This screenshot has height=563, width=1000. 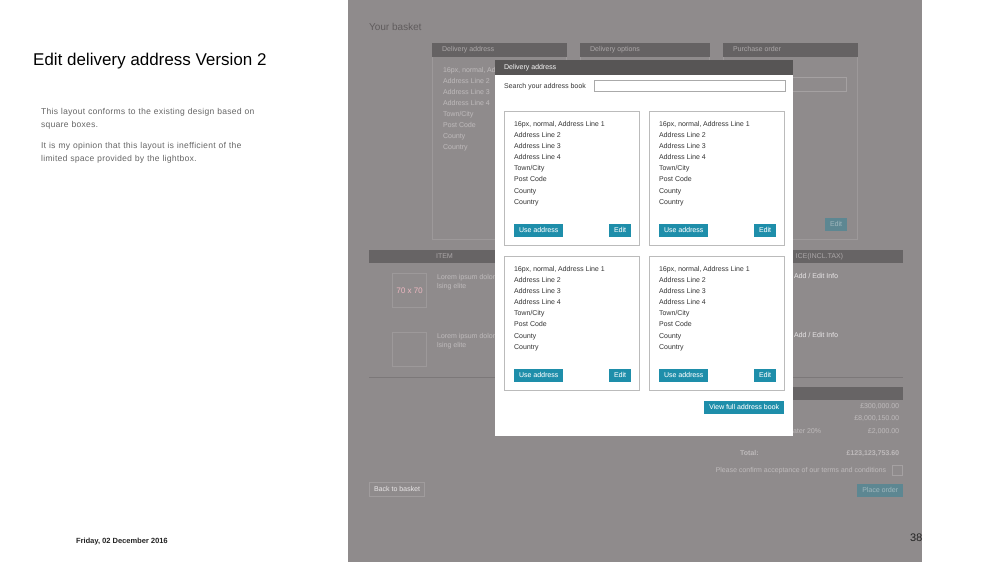 What do you see at coordinates (148, 118) in the screenshot?
I see `note-paragraph: This layout conforms to the existing design based on square boxes.` at bounding box center [148, 118].